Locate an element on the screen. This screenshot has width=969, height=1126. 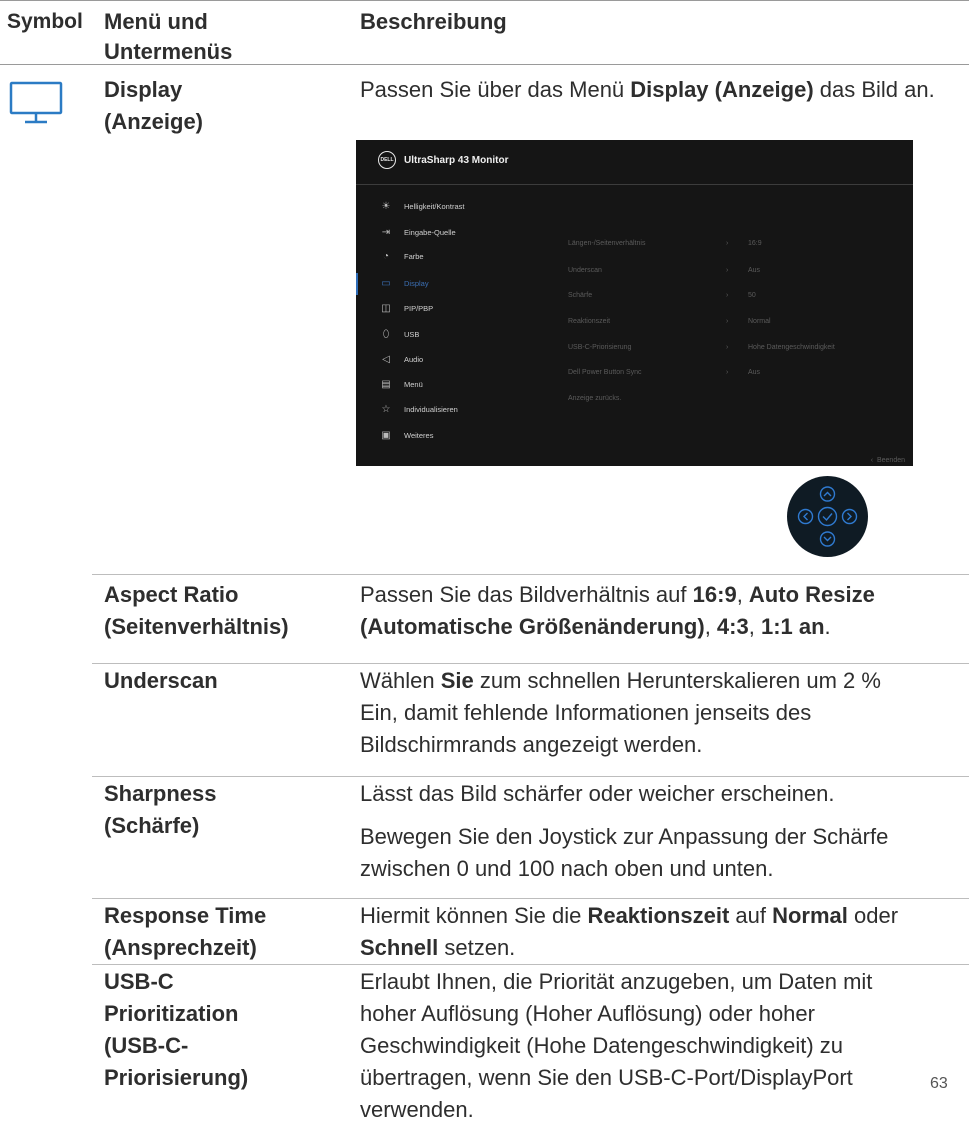
osd-setting-aspect: Längen-/Seitenverhältnis › 16:9 is located at coordinates (738, 247).